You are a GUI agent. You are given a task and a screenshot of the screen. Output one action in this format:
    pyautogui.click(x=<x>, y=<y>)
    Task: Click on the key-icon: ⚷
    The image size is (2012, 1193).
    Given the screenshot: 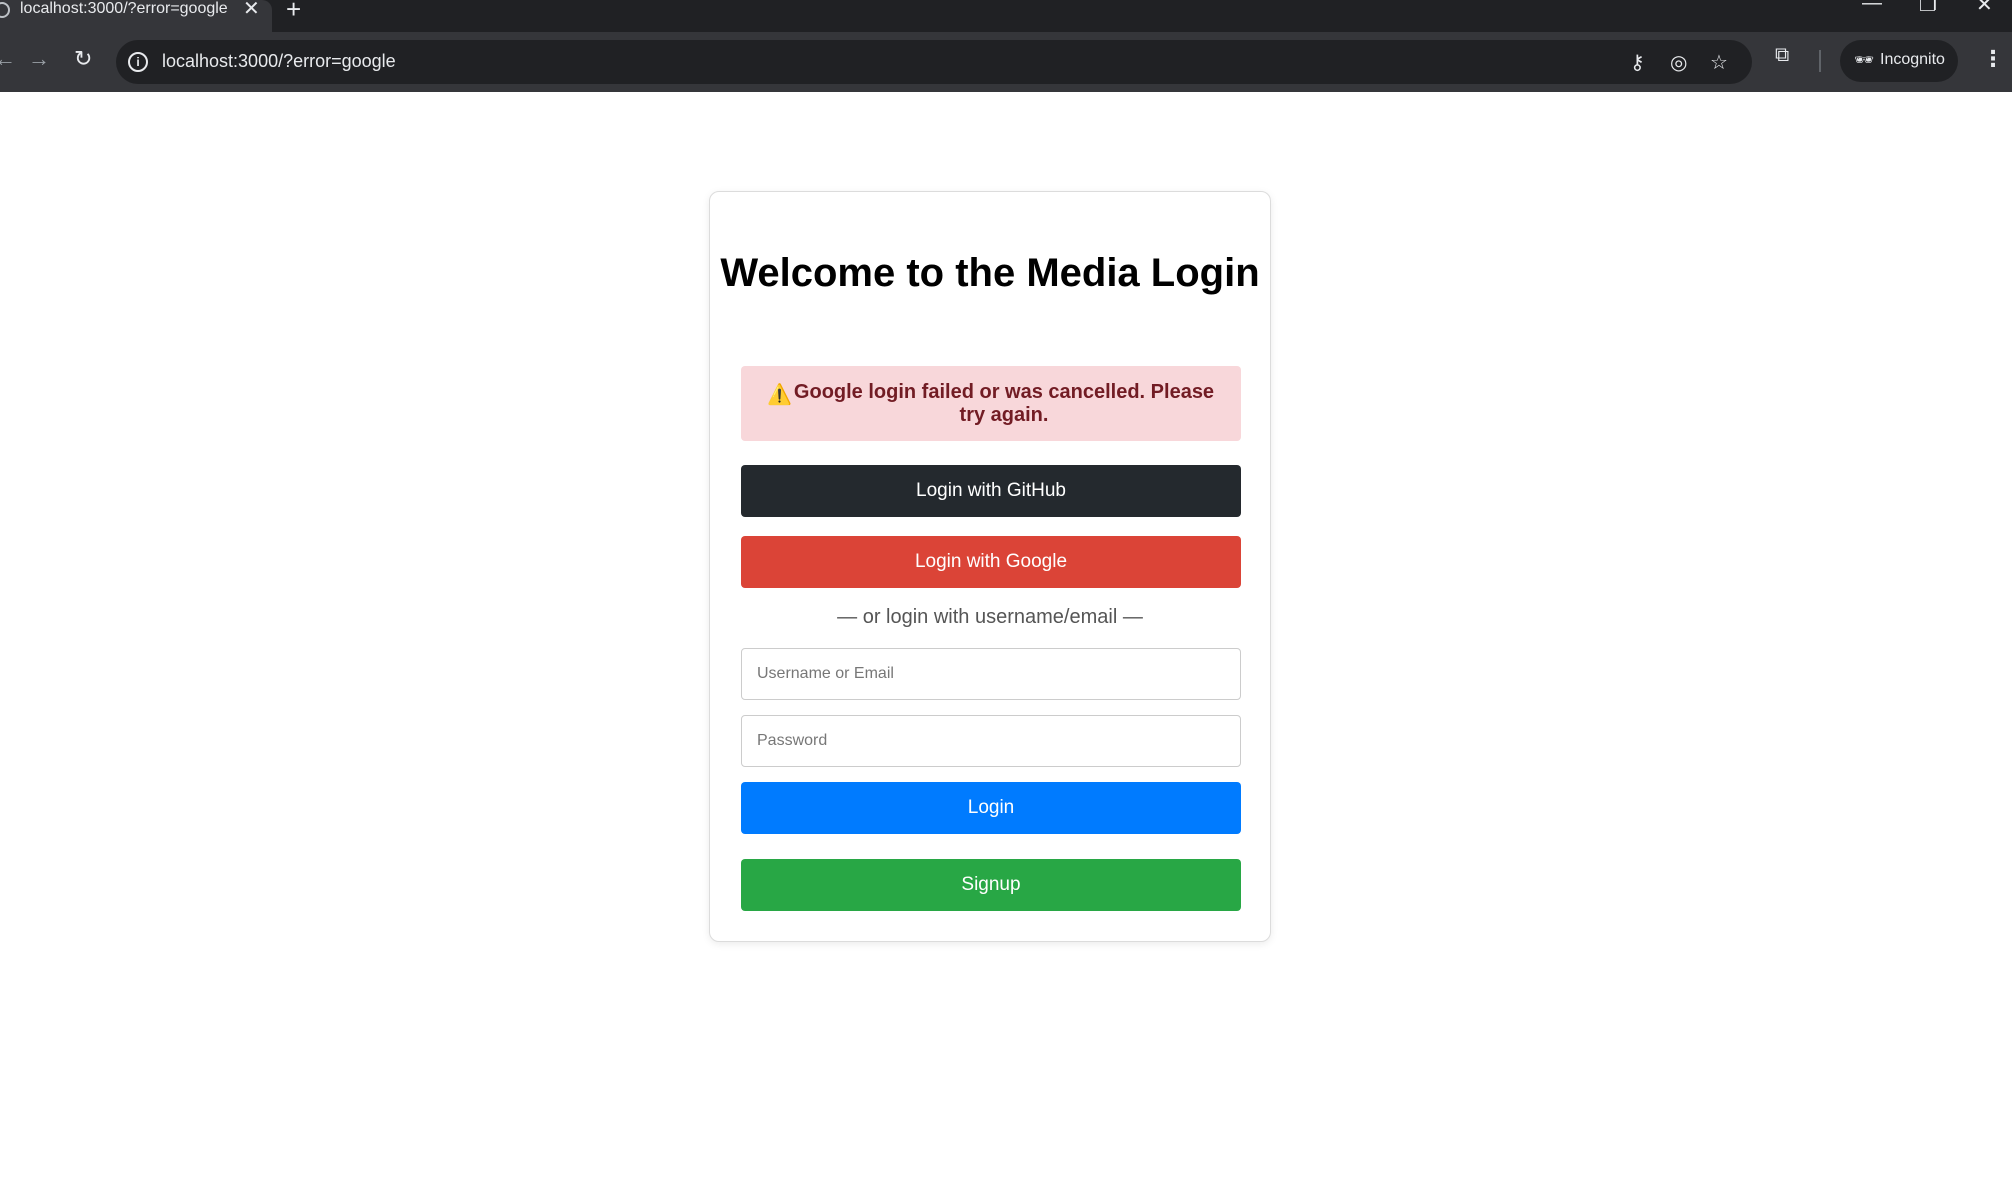 What is the action you would take?
    pyautogui.click(x=1637, y=62)
    